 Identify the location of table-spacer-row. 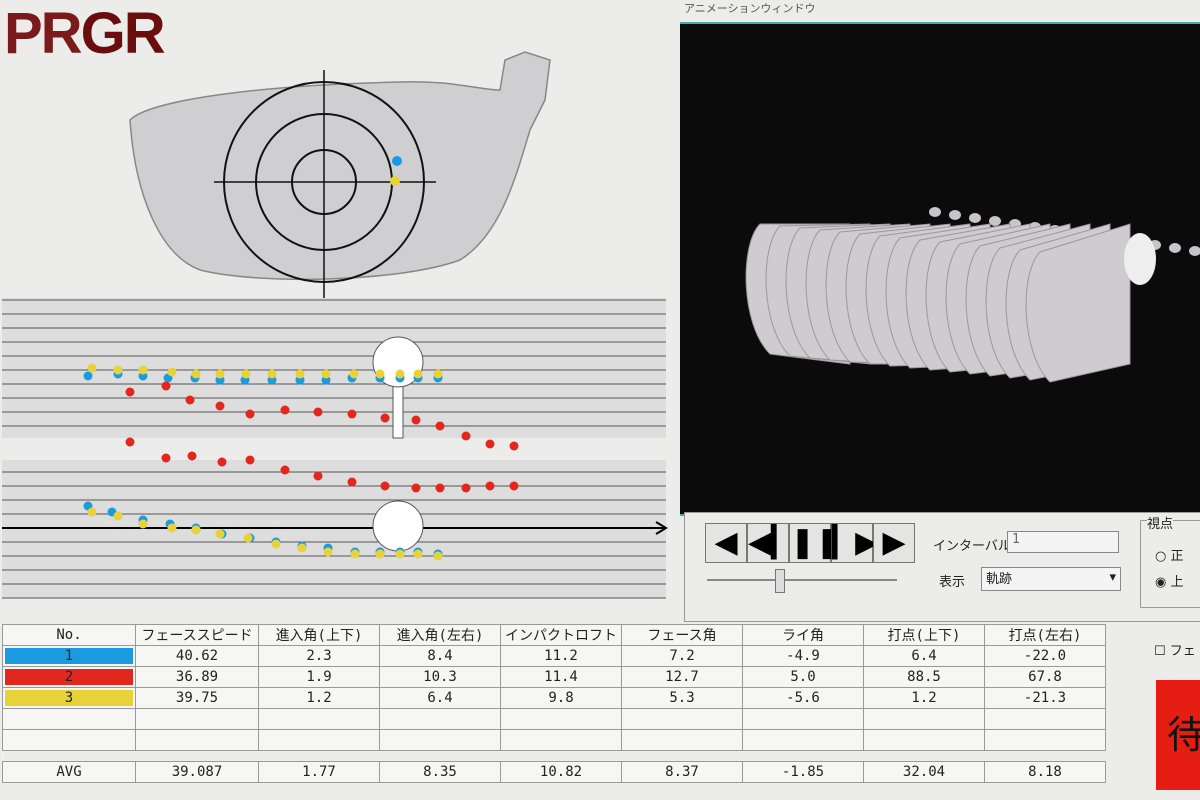
(554, 756).